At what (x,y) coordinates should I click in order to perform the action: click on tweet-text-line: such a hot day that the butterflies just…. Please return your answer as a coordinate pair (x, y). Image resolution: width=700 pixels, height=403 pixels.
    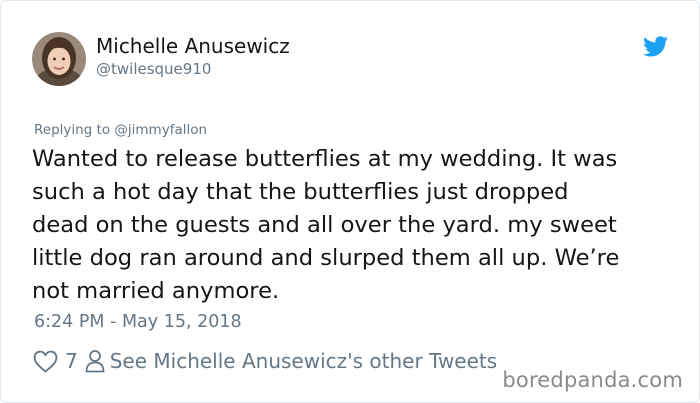
    Looking at the image, I should click on (300, 192).